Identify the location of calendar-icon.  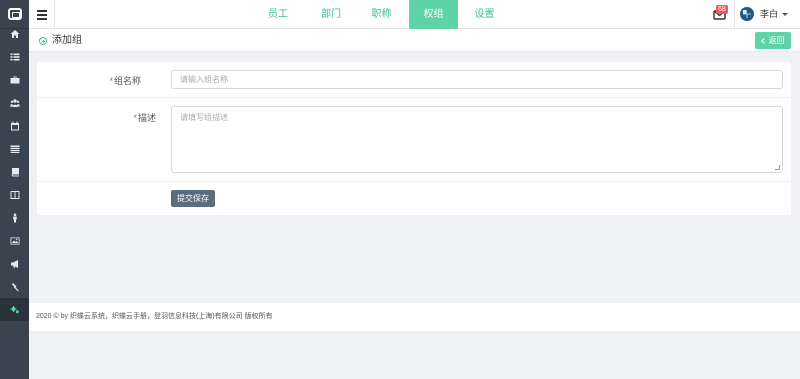
(14, 125).